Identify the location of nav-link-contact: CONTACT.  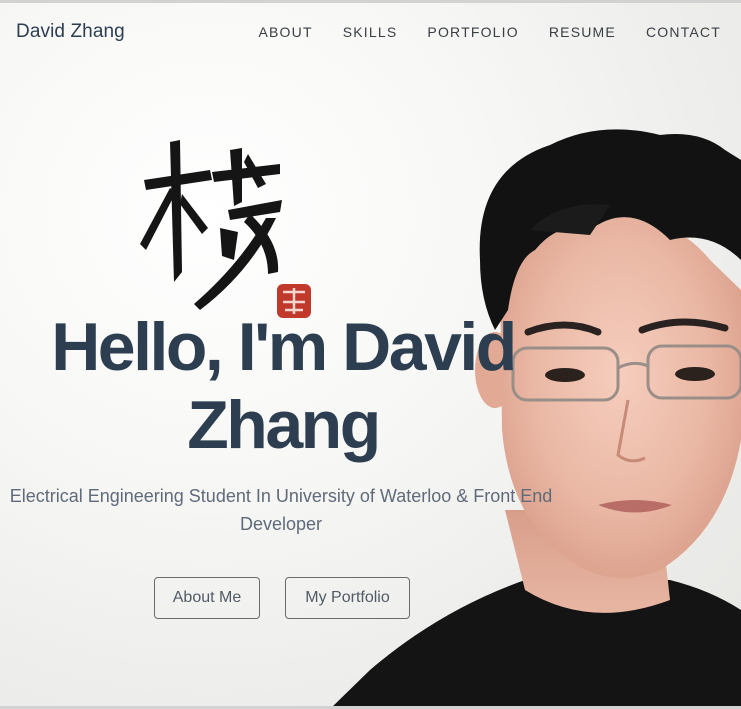
(683, 32).